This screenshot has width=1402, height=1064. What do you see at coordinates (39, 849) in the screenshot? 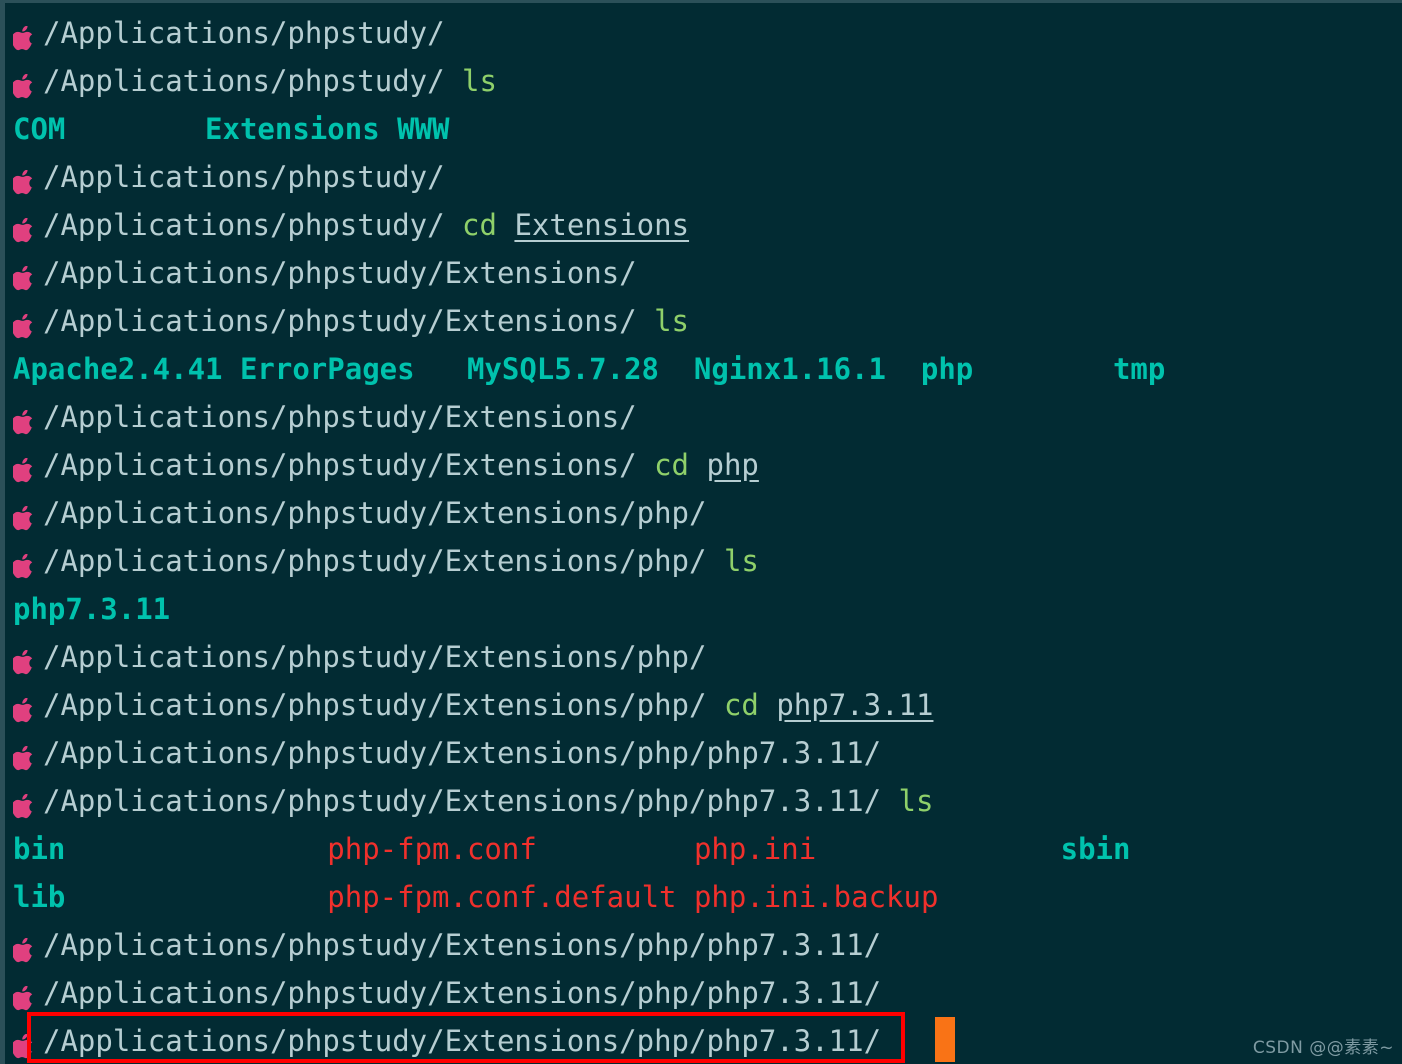
I see `directory-entry: bin` at bounding box center [39, 849].